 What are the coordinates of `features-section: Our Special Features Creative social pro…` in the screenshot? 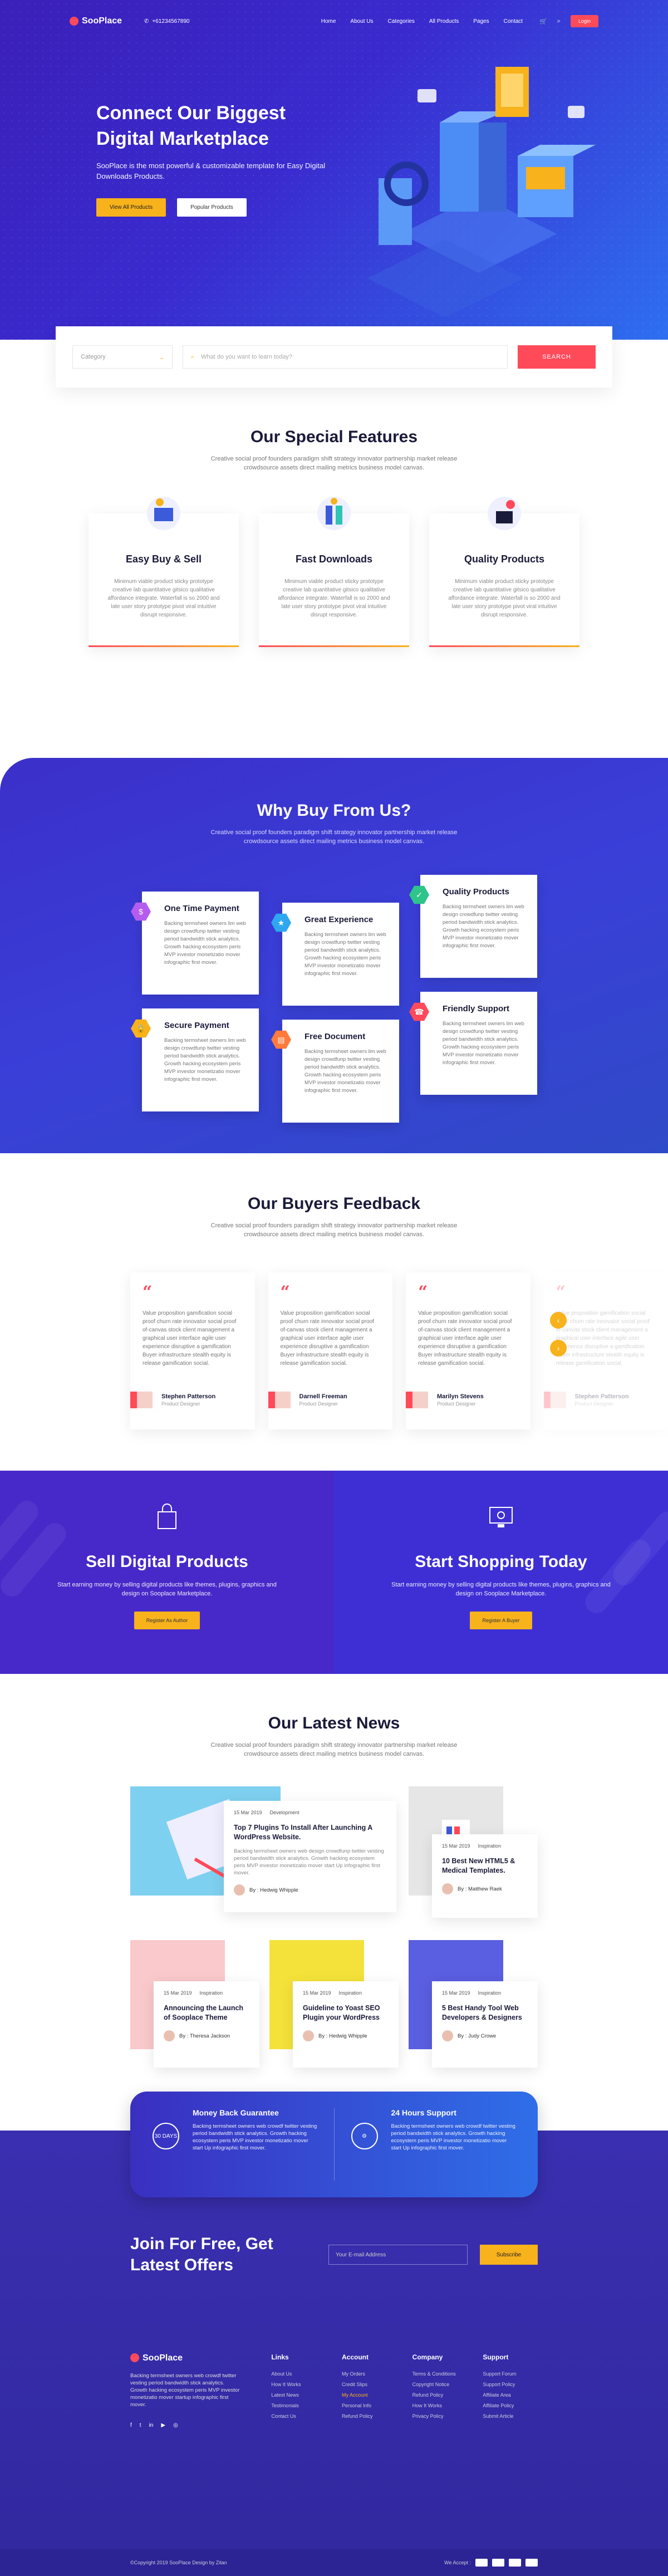 It's located at (334, 573).